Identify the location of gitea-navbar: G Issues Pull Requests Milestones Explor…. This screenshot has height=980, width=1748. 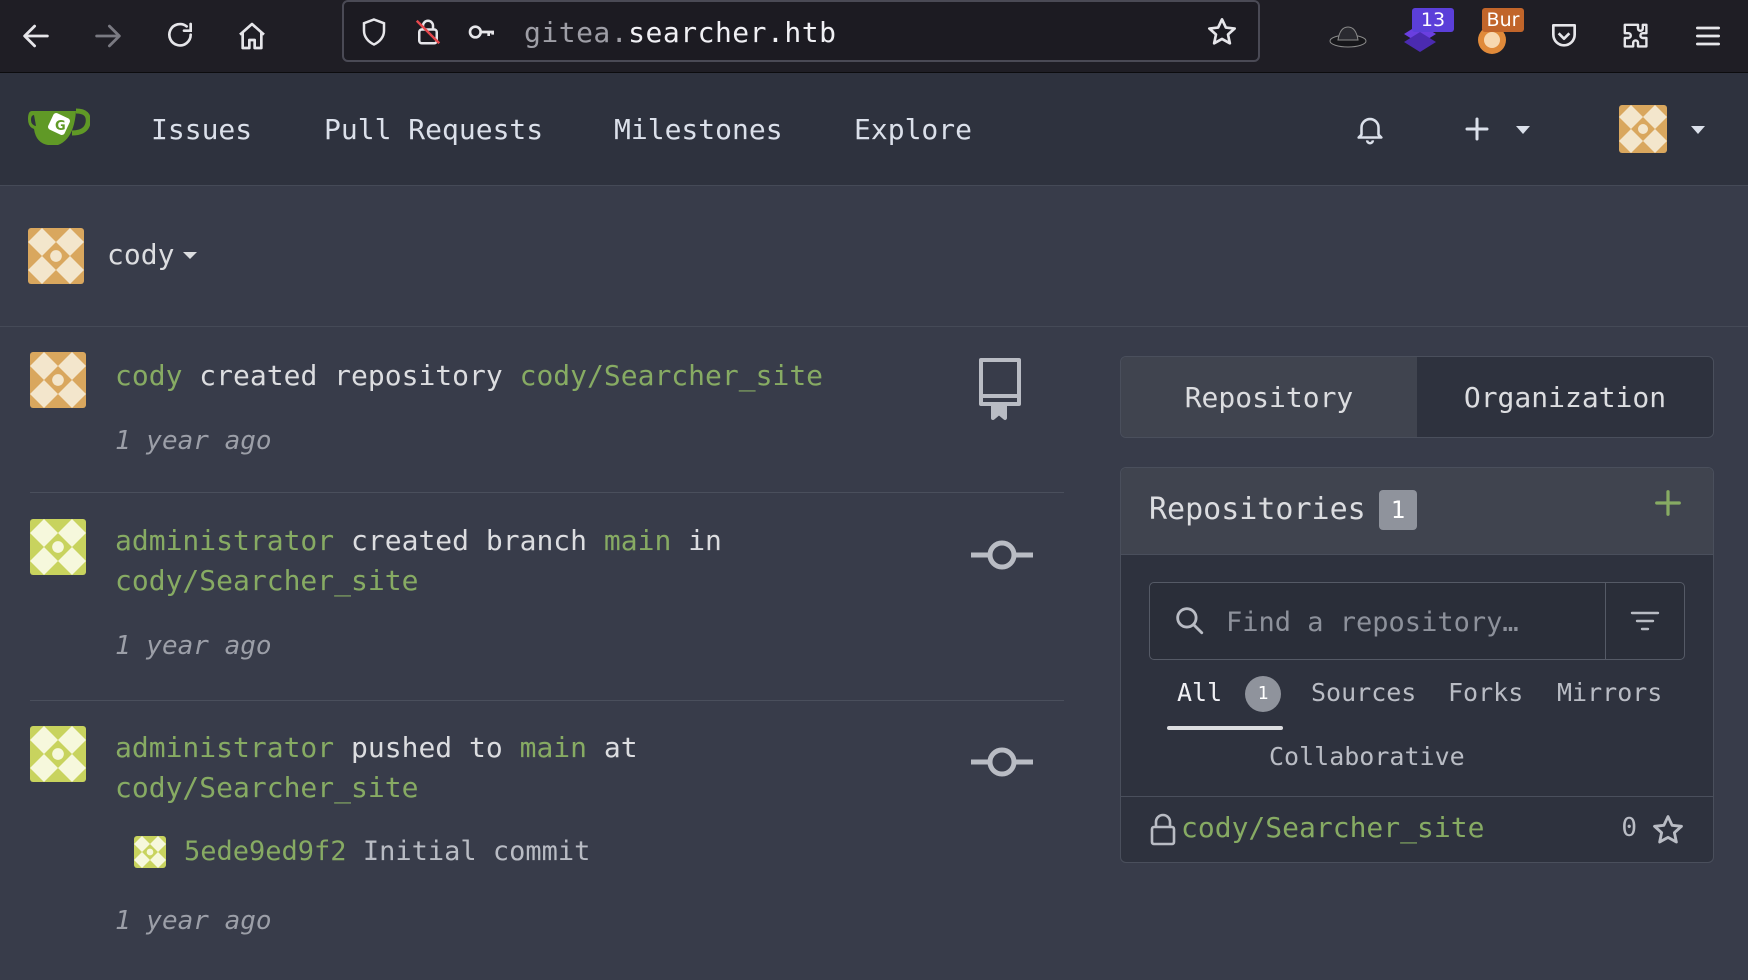
(874, 129).